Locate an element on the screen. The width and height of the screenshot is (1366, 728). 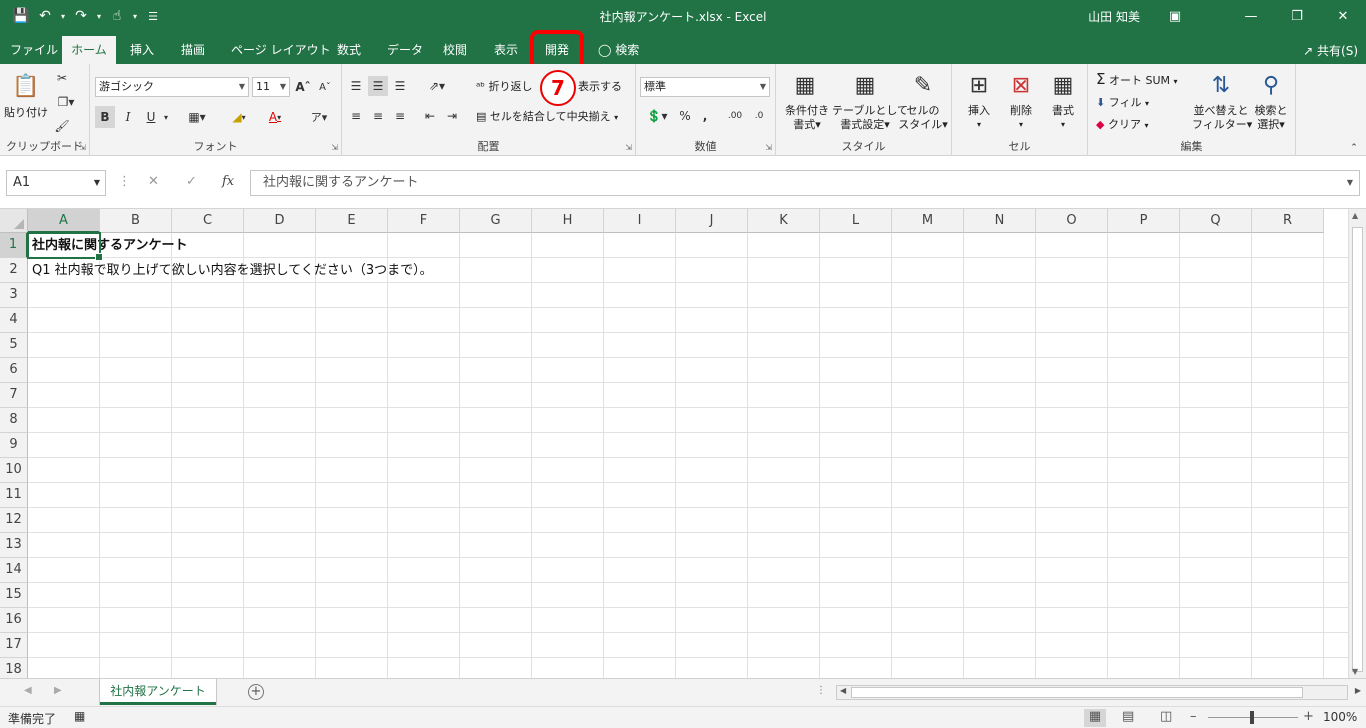
sort-filter-button: 並べ替えと フィルター▾ is located at coordinates (1222, 118).